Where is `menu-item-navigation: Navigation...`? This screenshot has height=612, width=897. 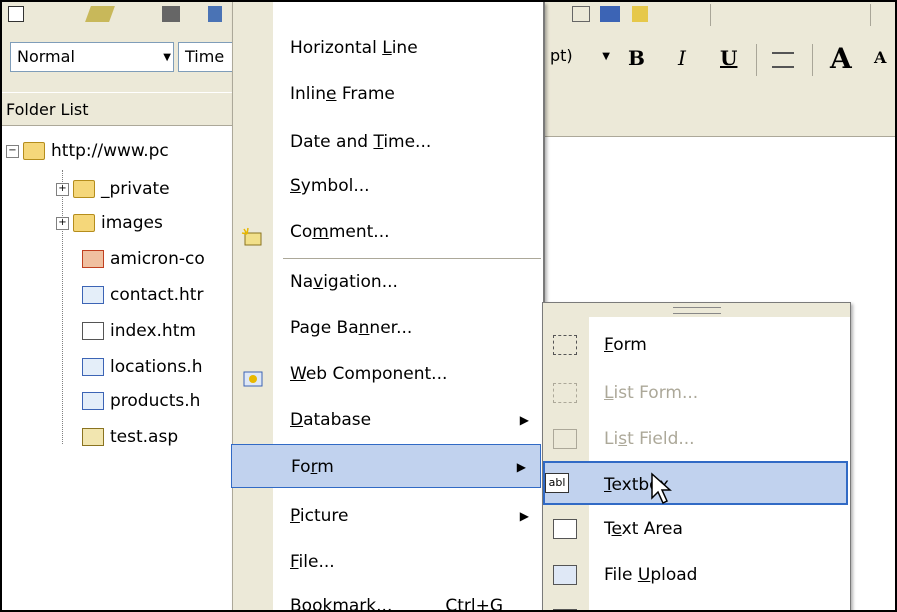
menu-item-navigation: Navigation... is located at coordinates (388, 282).